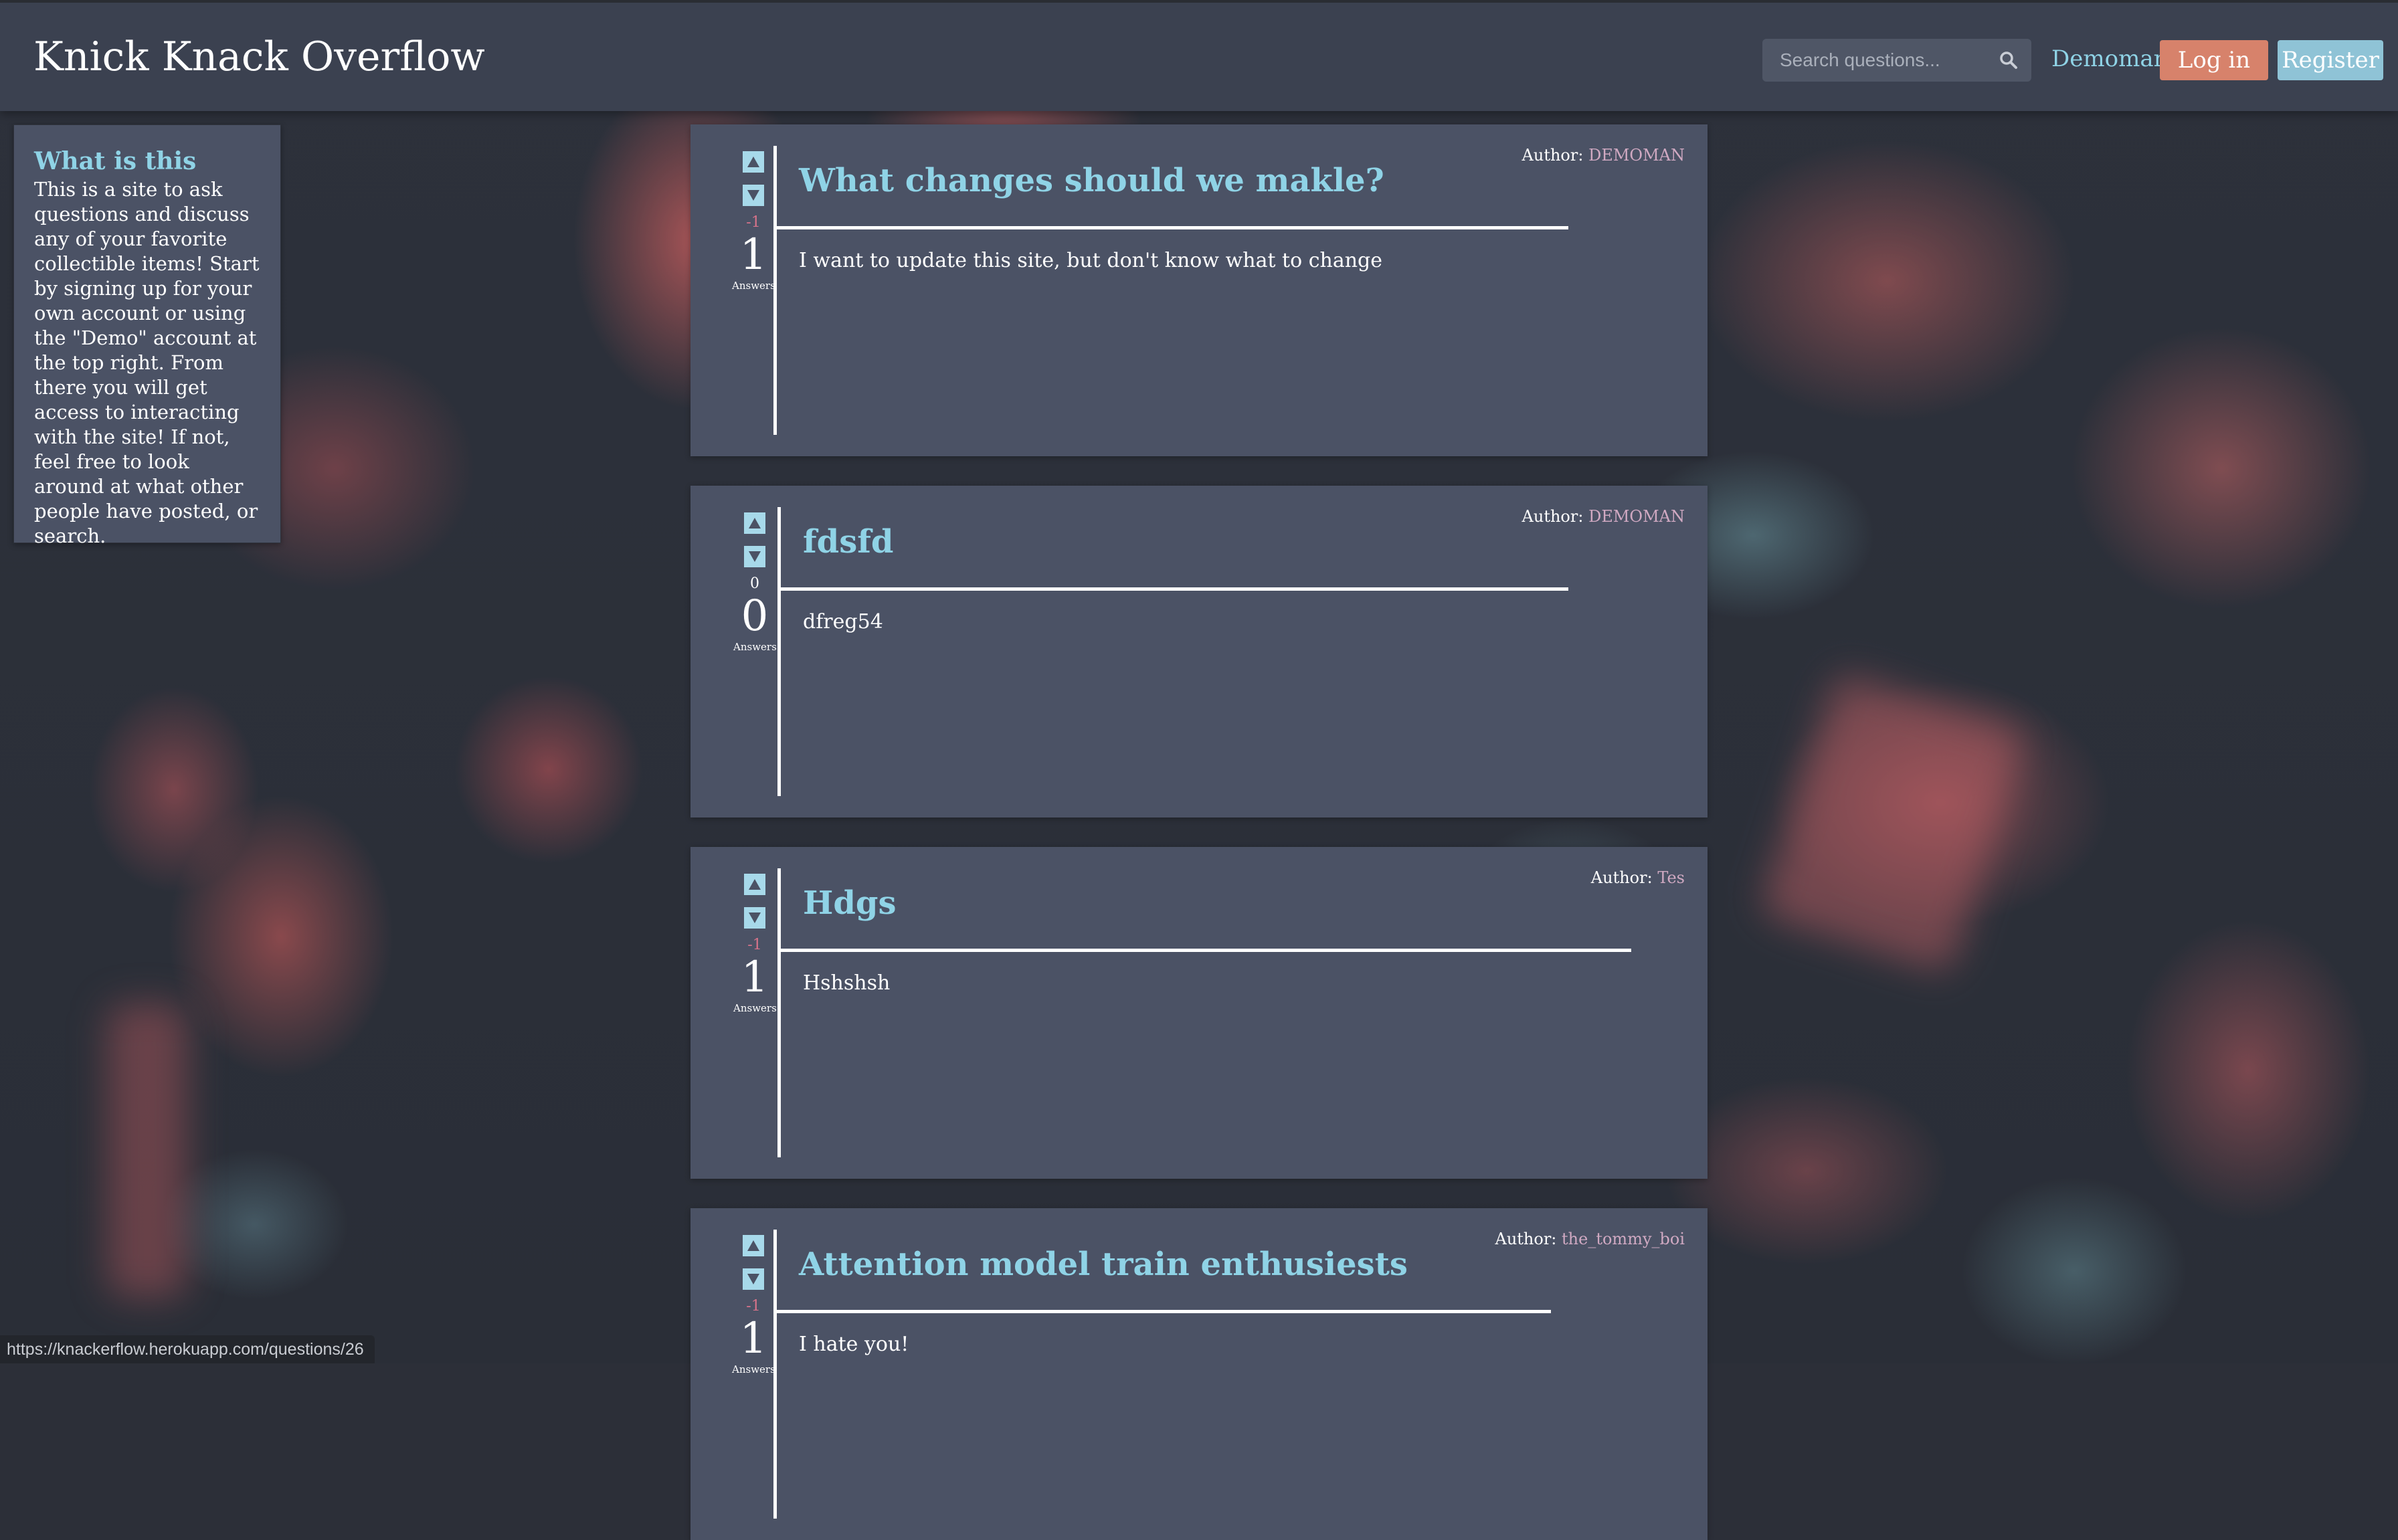 This screenshot has width=2398, height=1540. I want to click on site-title: Knick Knack Overflow, so click(259, 56).